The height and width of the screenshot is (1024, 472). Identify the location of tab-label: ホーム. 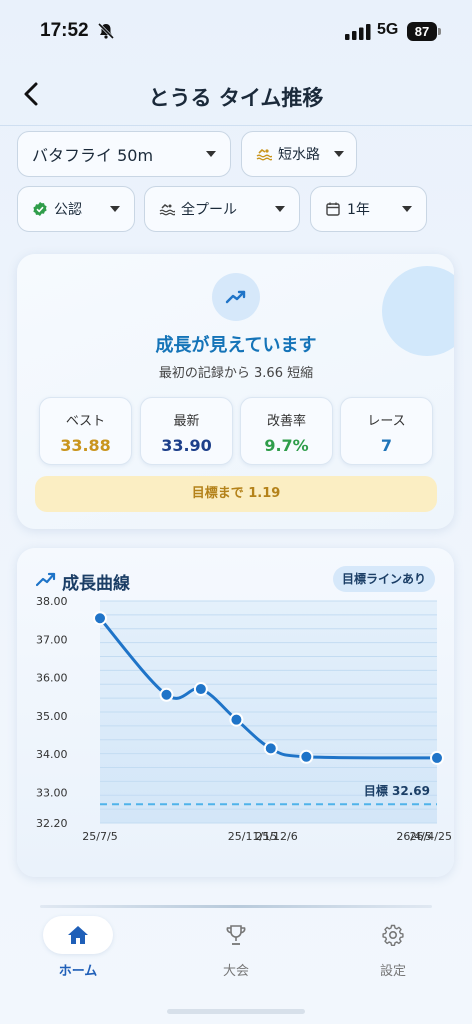
(78, 971).